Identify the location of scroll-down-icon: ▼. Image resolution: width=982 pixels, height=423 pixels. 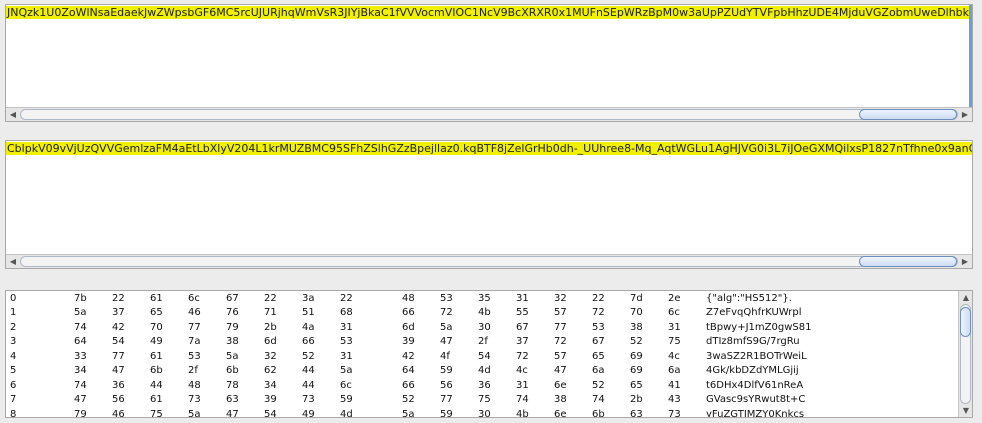
(965, 410).